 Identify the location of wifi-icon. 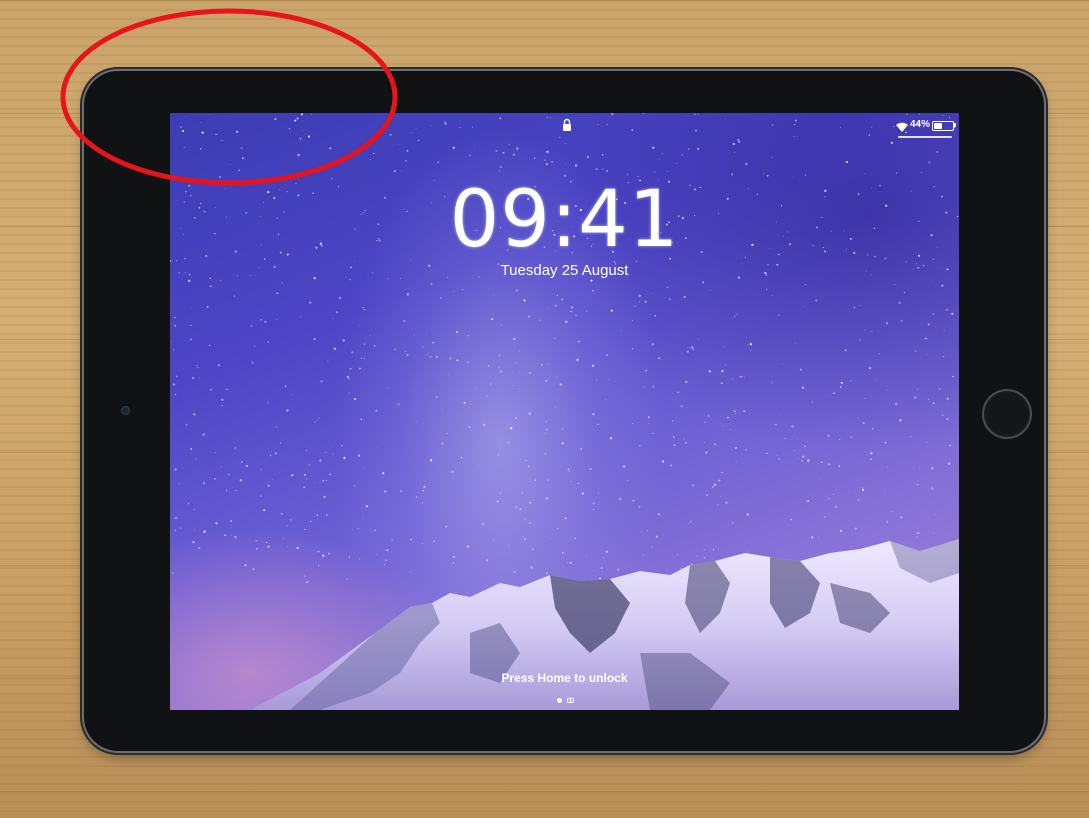
(902, 127).